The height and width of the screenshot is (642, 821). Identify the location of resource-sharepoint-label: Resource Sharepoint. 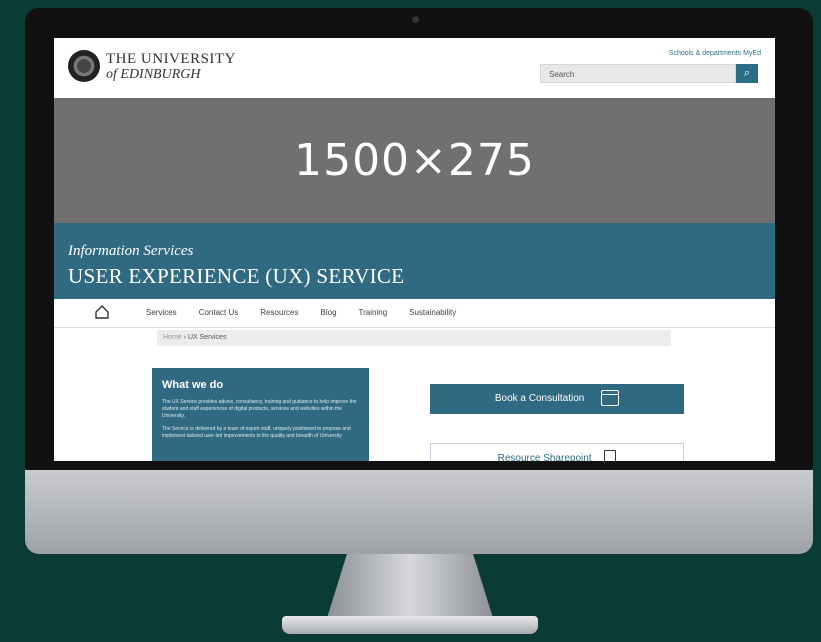
(544, 457).